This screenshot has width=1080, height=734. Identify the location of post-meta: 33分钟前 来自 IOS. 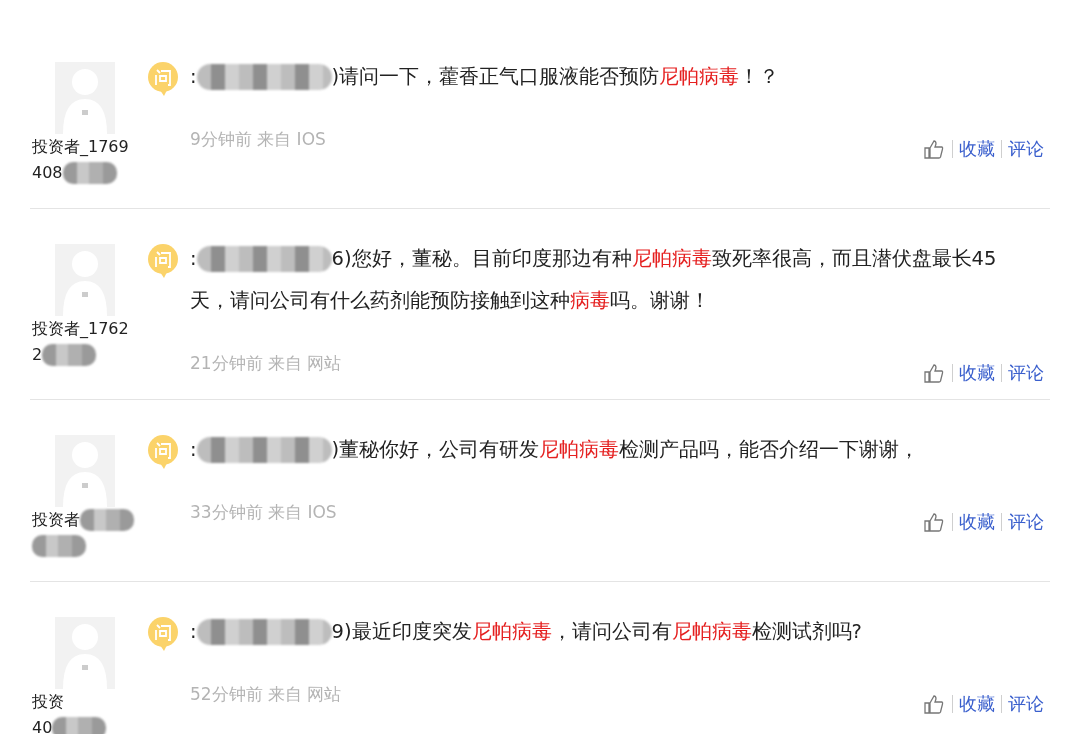
(263, 512).